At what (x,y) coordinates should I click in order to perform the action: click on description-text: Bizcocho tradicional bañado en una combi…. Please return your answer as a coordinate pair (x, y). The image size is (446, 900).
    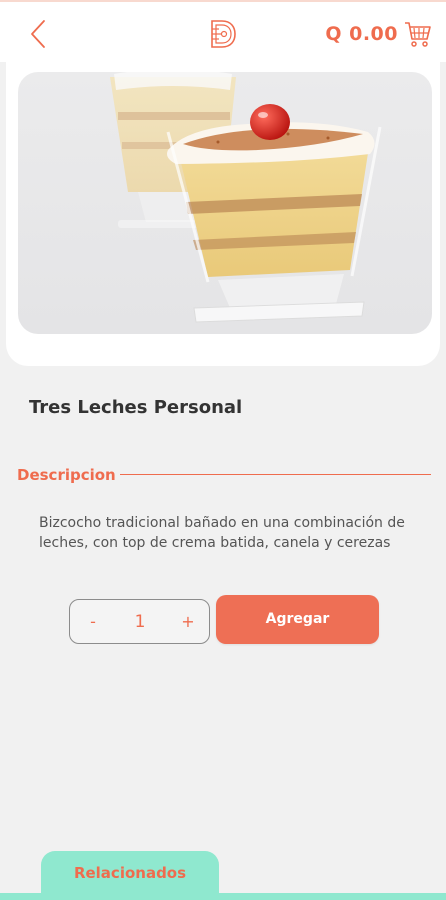
    Looking at the image, I should click on (222, 533).